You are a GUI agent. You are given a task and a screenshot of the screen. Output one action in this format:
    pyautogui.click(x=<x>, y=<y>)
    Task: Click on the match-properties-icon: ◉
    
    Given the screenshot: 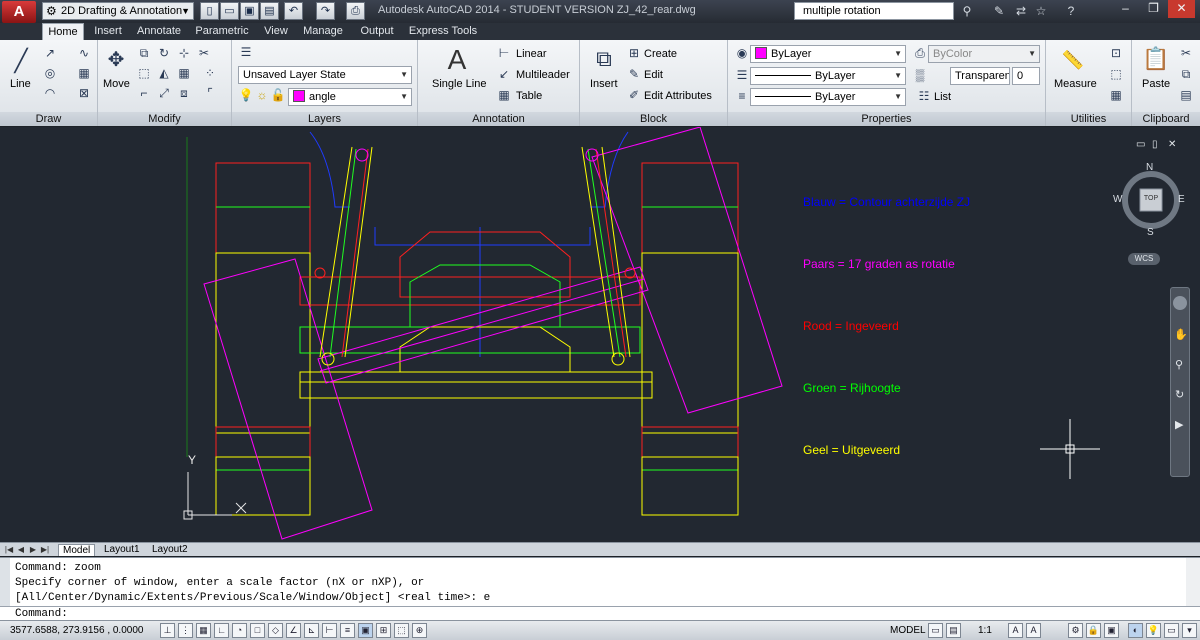 What is the action you would take?
    pyautogui.click(x=742, y=53)
    